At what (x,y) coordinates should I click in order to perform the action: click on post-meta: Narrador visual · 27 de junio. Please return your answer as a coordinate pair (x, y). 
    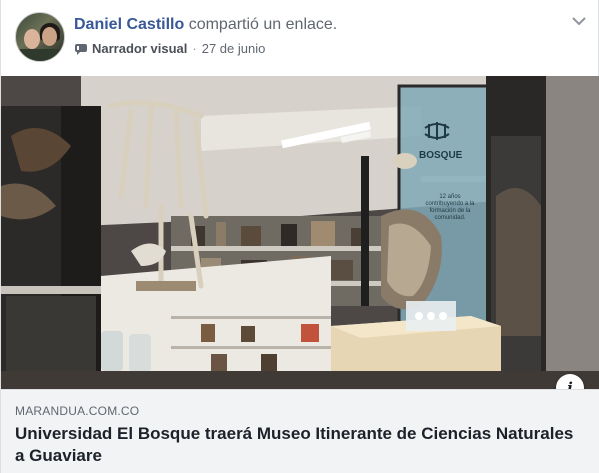
    Looking at the image, I should click on (169, 49).